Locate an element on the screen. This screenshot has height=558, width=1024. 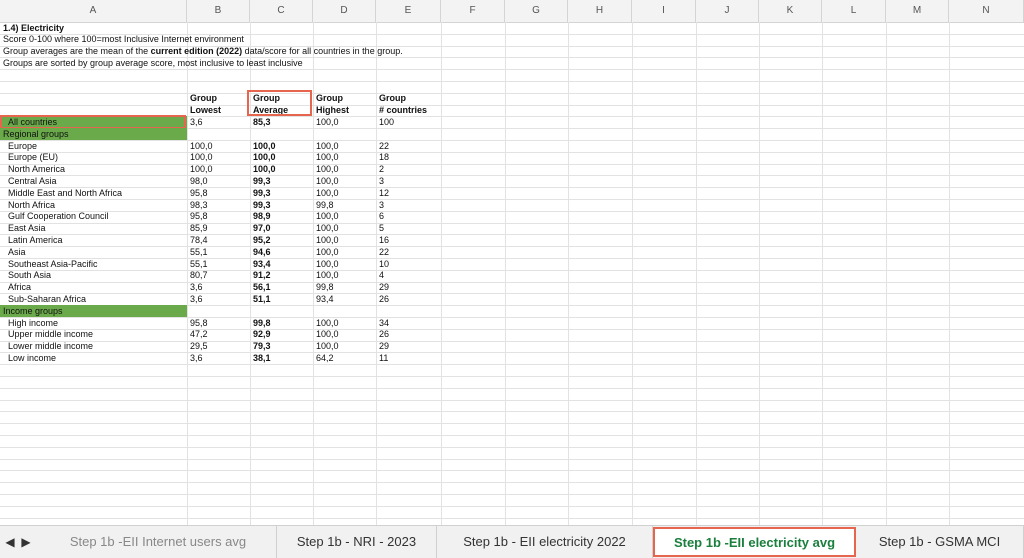
column-header-e: E is located at coordinates (408, 11).